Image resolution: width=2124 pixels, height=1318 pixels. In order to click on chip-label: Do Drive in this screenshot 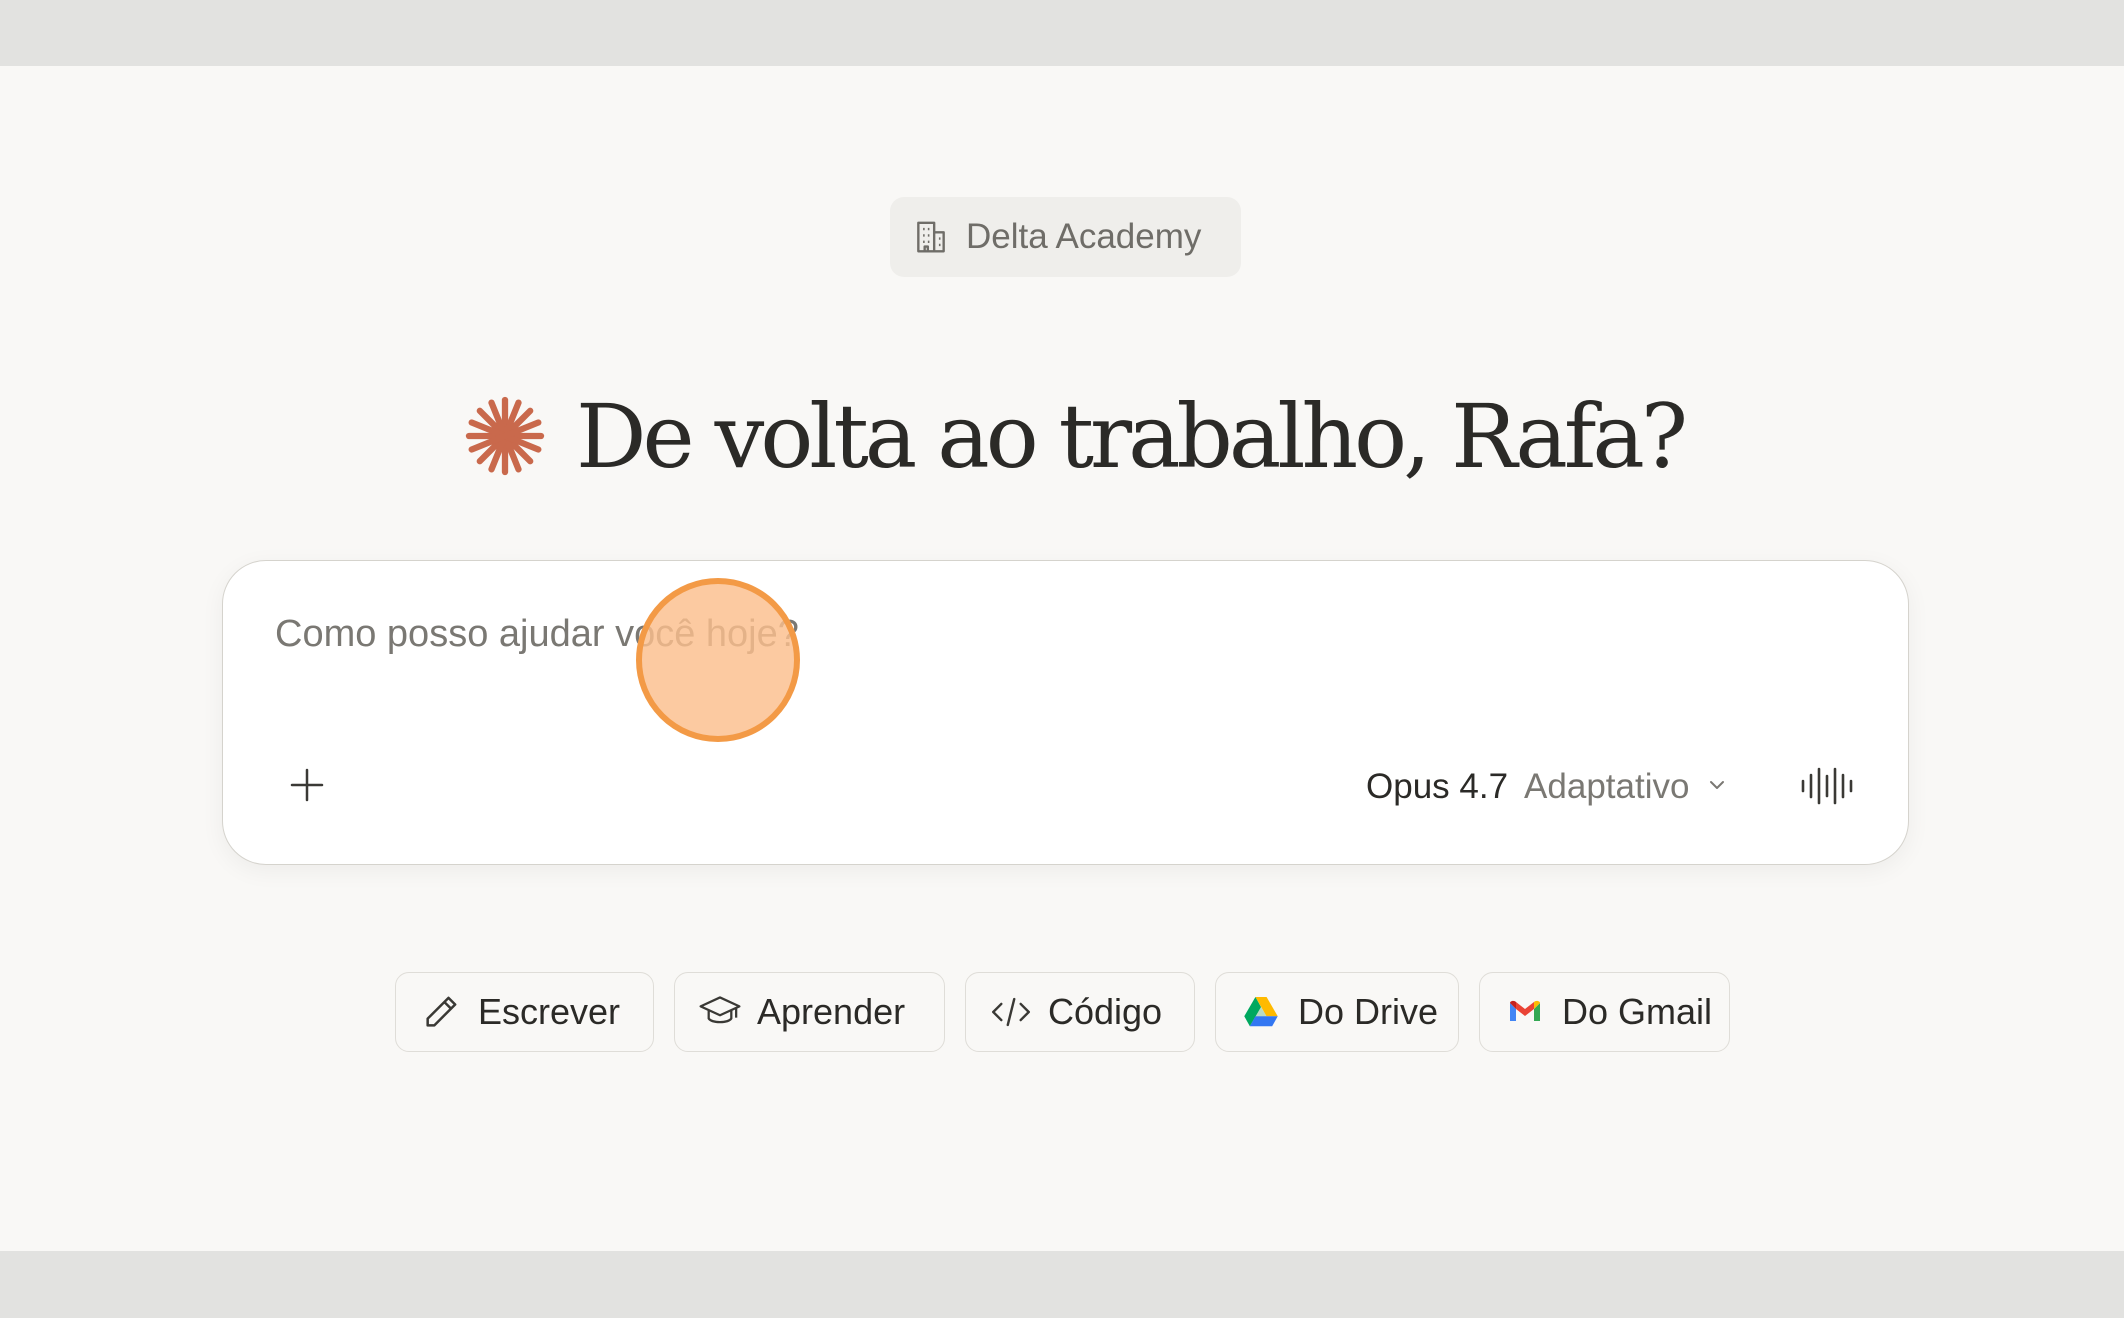, I will do `click(1368, 1011)`.